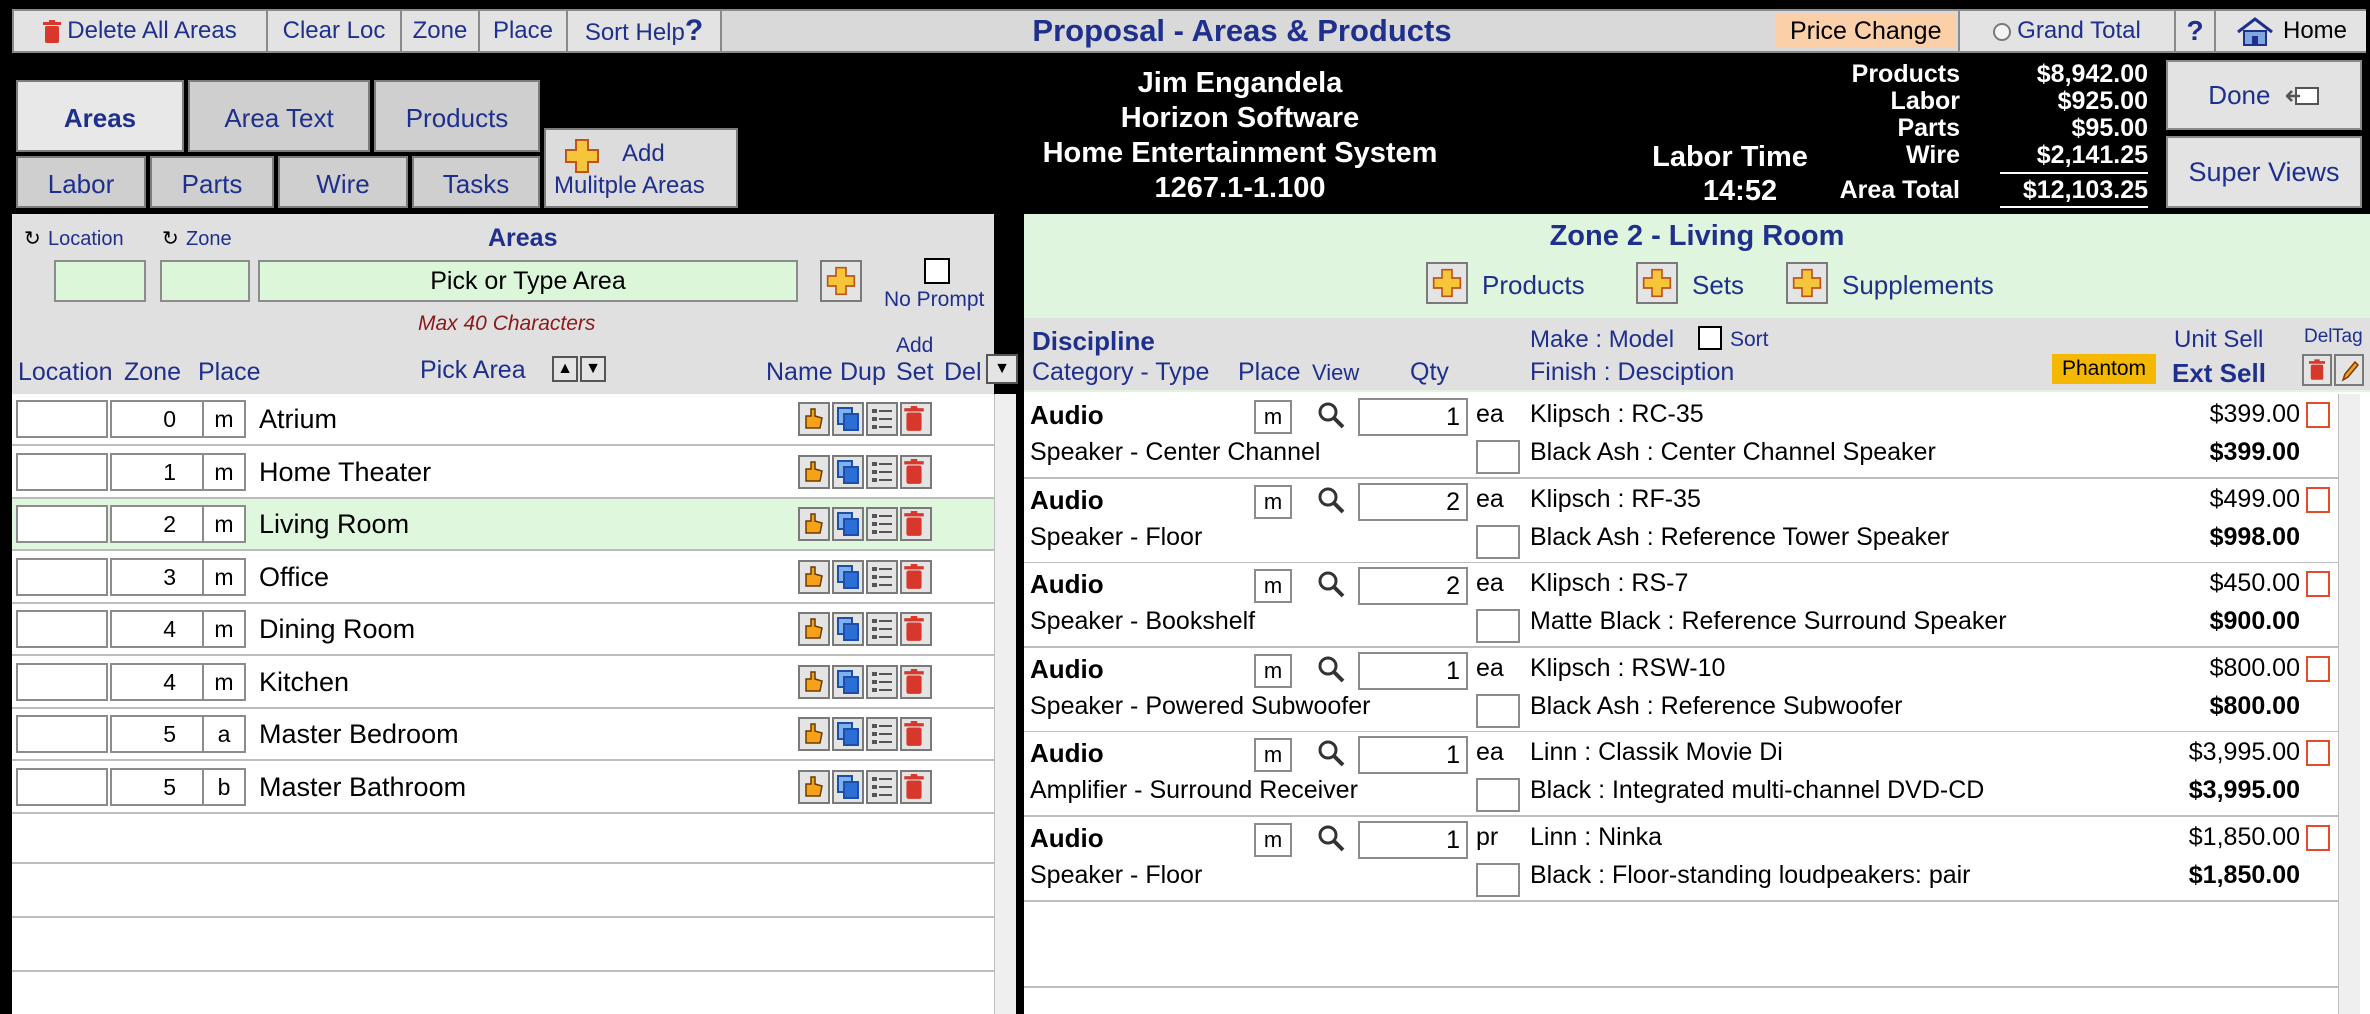 This screenshot has width=2370, height=1014. I want to click on no-prompt-checkbox, so click(937, 271).